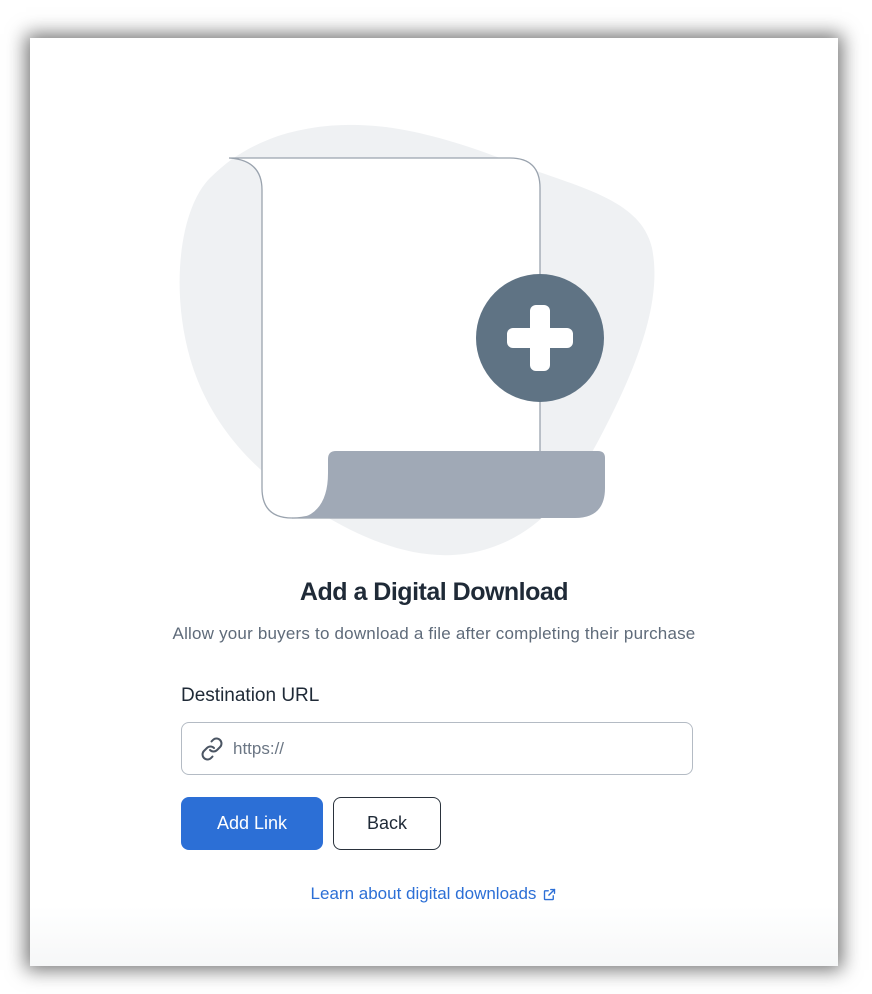 Image resolution: width=872 pixels, height=994 pixels. Describe the element at coordinates (387, 823) in the screenshot. I see `back-button: Back` at that location.